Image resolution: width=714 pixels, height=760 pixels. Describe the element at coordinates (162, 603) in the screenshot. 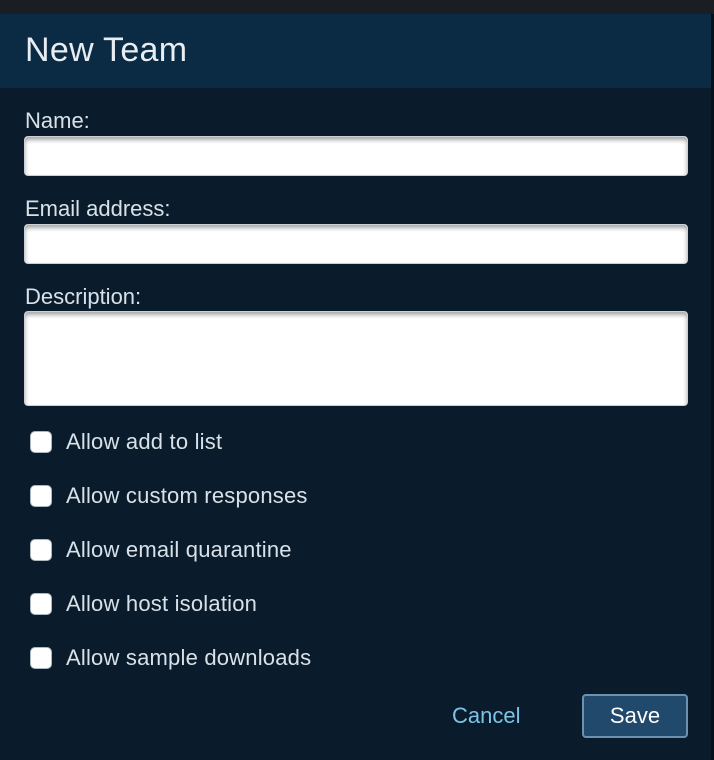

I see `allow-host-isolation-label: Allow host isolation` at that location.